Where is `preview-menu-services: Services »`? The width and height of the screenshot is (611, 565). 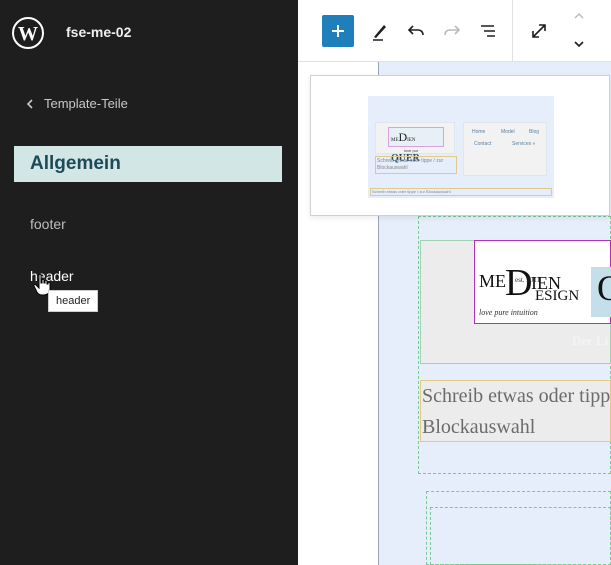 preview-menu-services: Services » is located at coordinates (524, 144).